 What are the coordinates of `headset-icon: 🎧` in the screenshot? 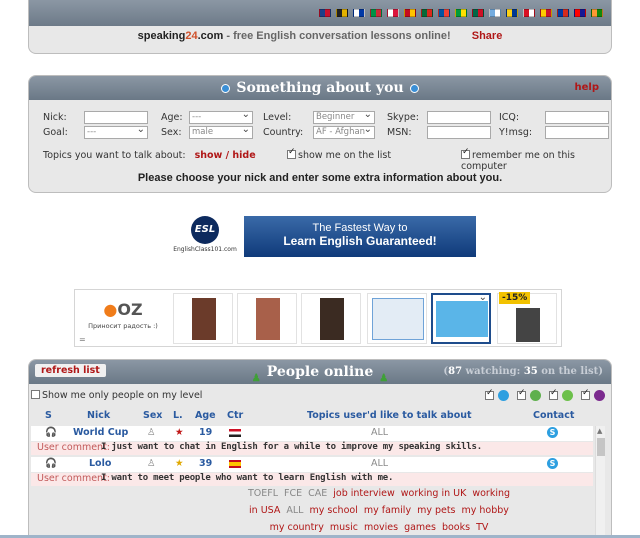 It's located at (51, 432).